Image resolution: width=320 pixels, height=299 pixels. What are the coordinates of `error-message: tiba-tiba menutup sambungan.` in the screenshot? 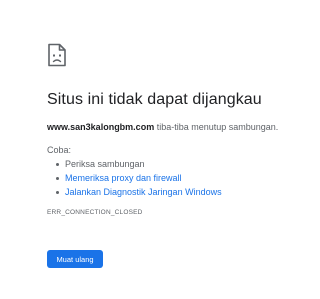 It's located at (216, 127).